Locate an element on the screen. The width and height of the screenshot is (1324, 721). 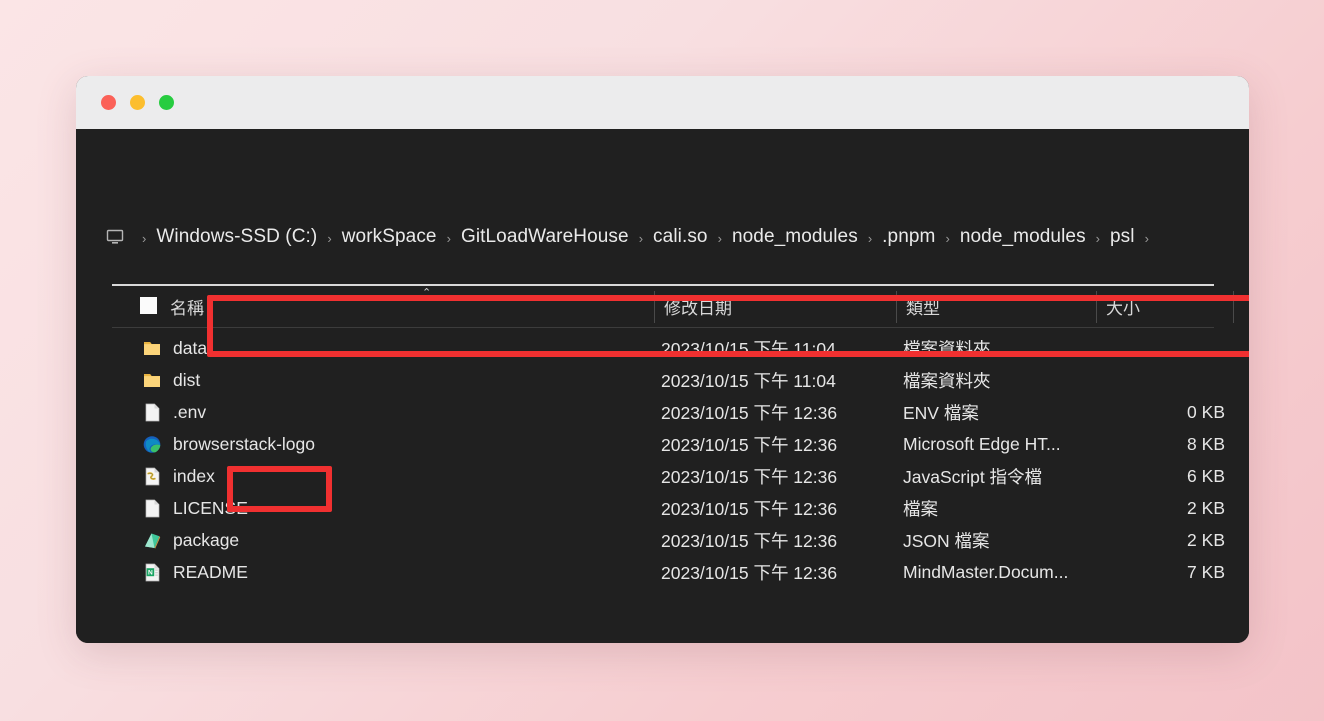
file-type-cell: JSON 檔案 is located at coordinates (946, 540).